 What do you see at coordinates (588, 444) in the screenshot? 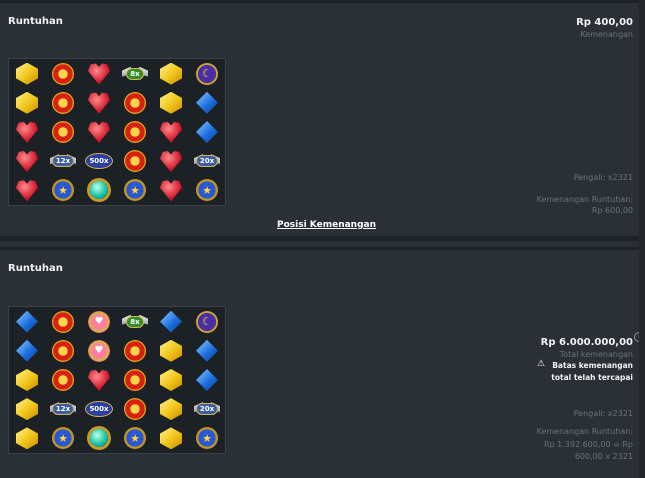
I see `tumble-win-value-line1: Rp 1.392.600,00 = Rp` at bounding box center [588, 444].